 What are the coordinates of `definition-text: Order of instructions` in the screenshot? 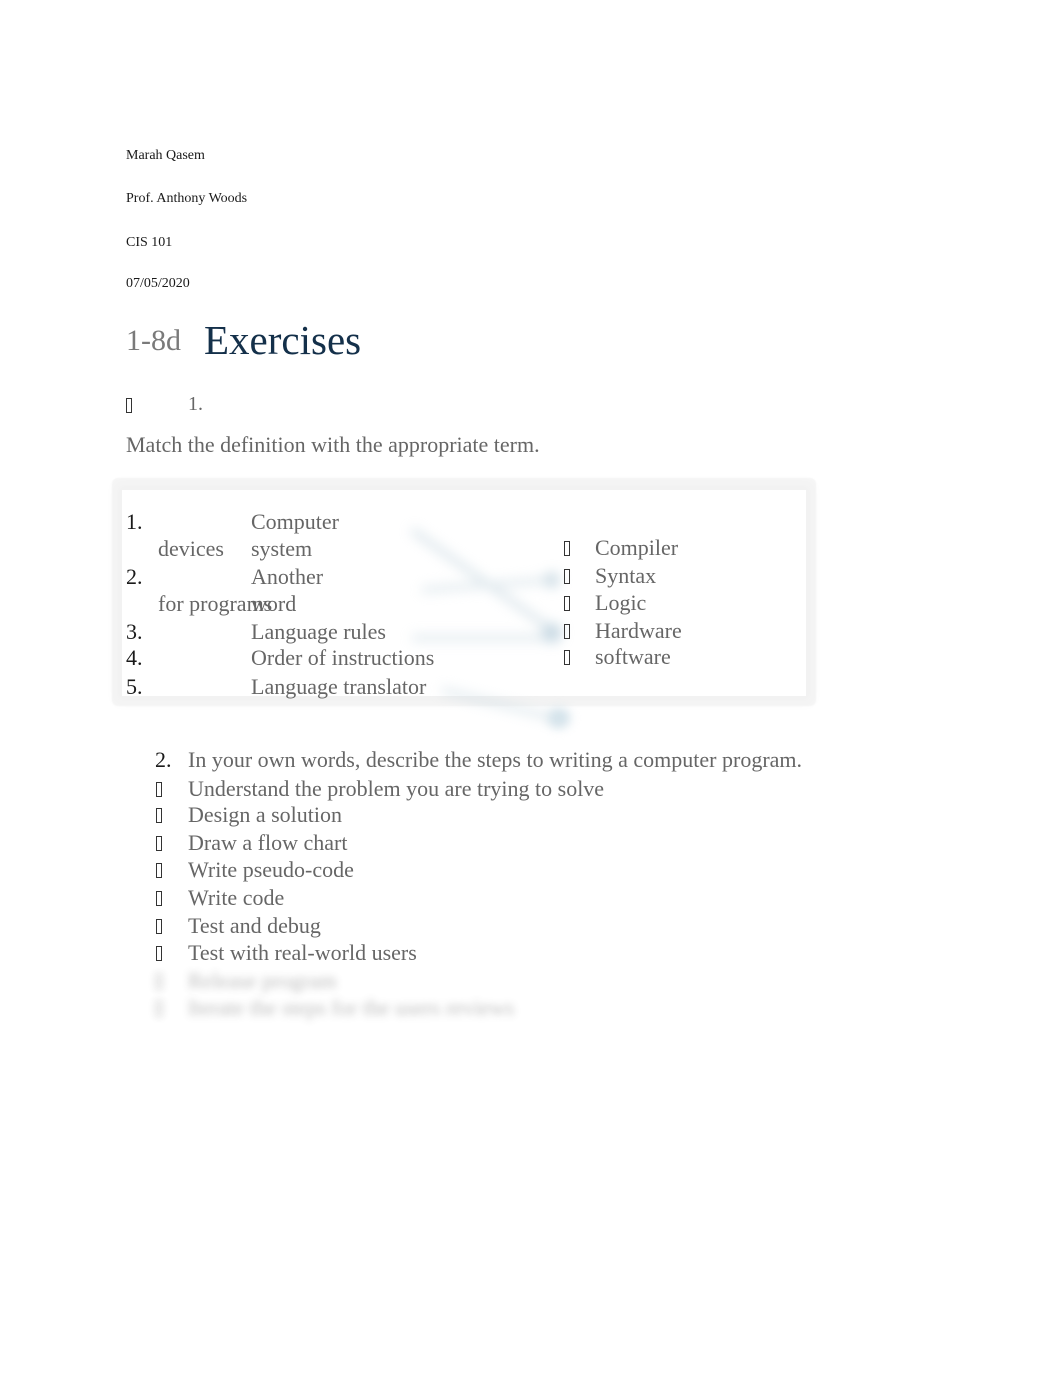 It's located at (343, 657).